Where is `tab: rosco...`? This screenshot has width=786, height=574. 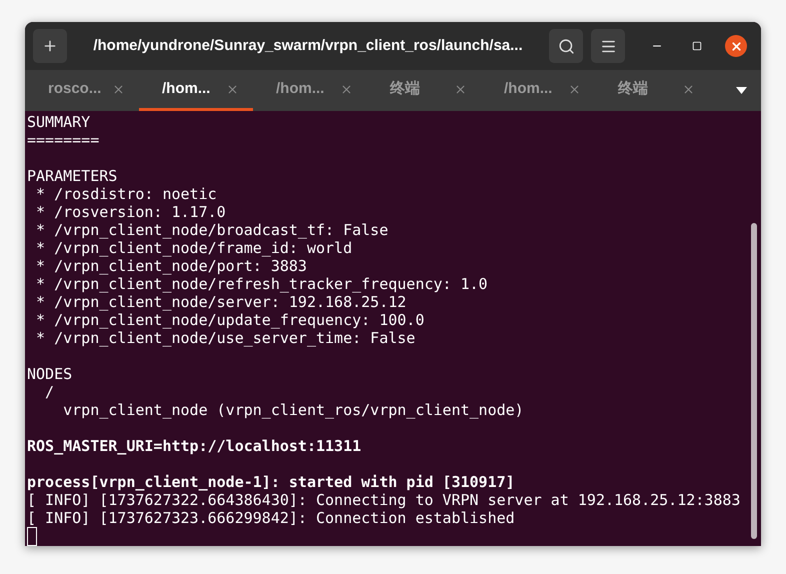 tab: rosco... is located at coordinates (82, 90).